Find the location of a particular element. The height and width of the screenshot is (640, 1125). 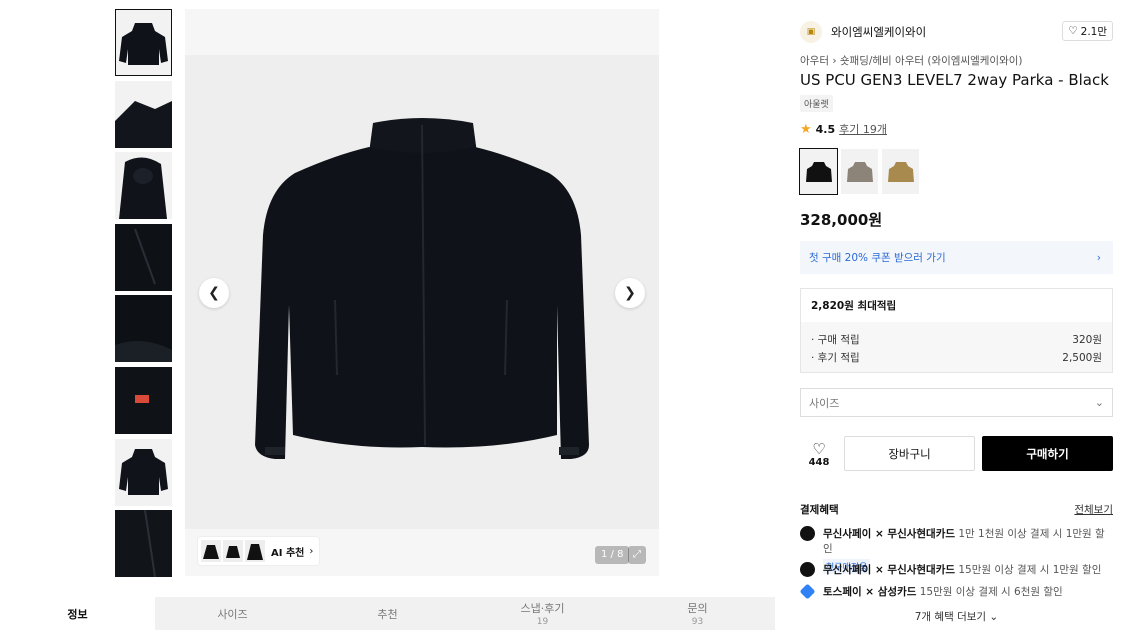

expand-icon: ⤢ is located at coordinates (637, 555).